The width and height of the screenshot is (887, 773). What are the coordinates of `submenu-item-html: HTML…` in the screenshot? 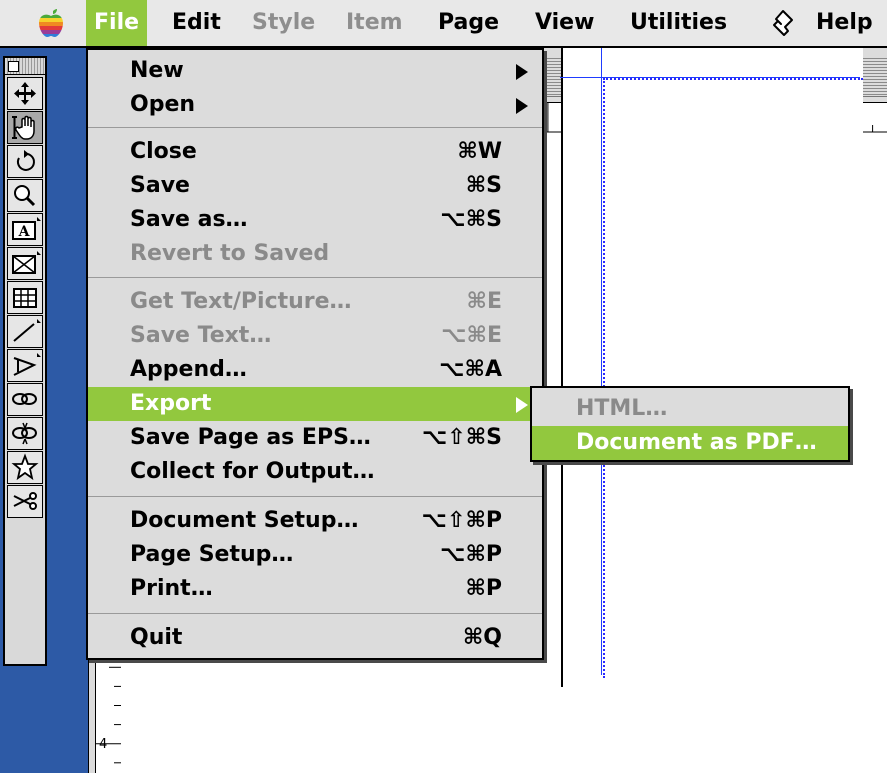 It's located at (690, 409).